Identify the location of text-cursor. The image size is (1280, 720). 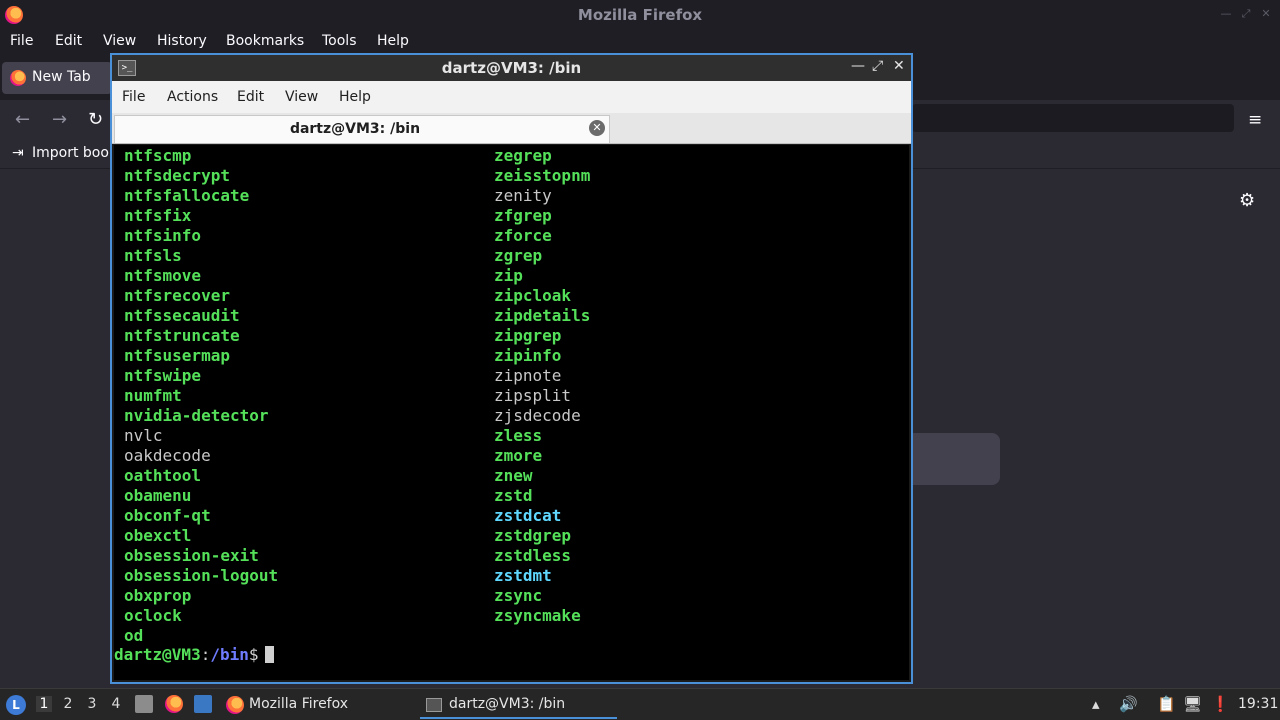
(269, 654).